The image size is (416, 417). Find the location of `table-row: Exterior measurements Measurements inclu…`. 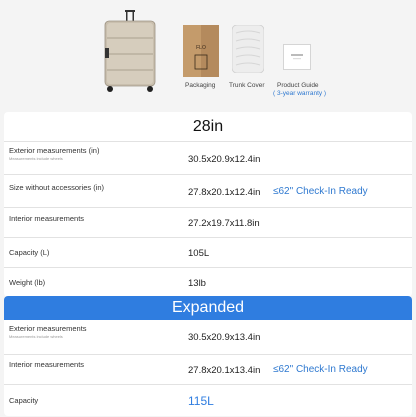

table-row: Exterior measurements Measurements inclu… is located at coordinates (208, 337).